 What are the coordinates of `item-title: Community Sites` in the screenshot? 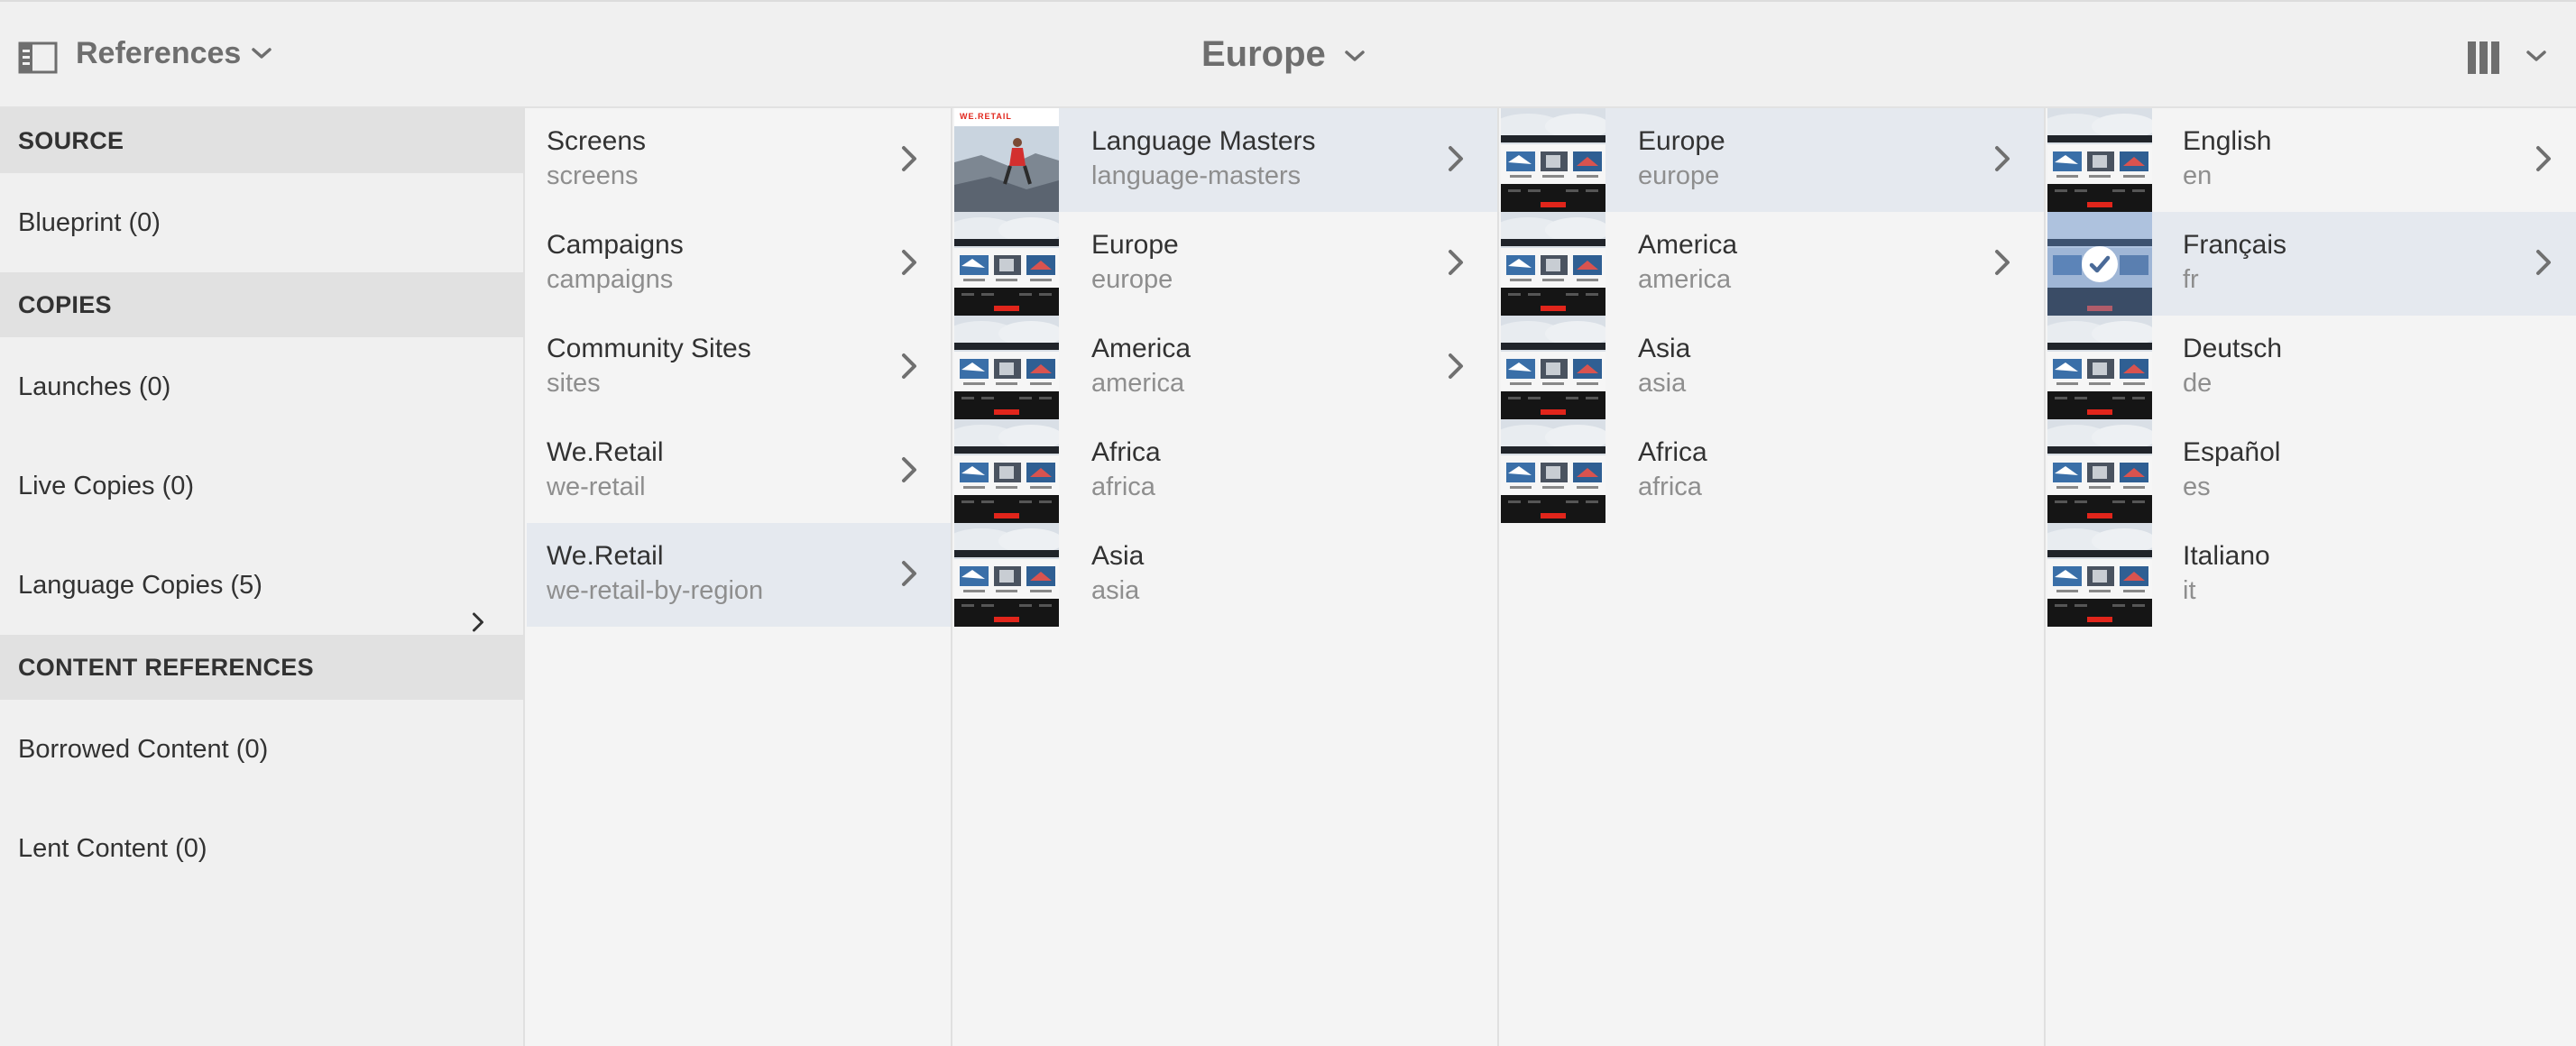 It's located at (649, 348).